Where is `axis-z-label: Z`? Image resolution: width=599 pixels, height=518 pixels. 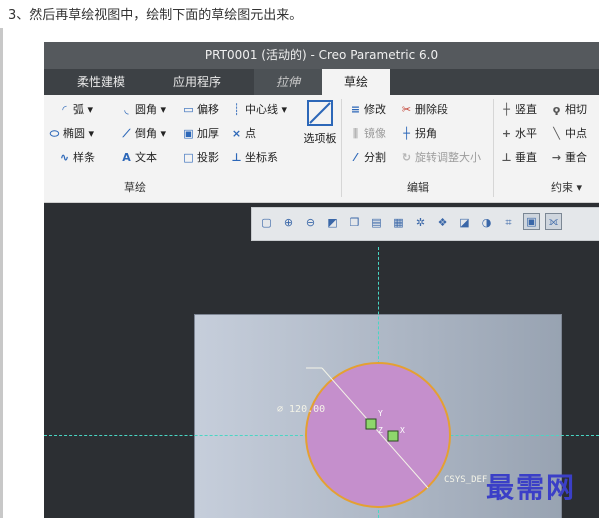
axis-z-label: Z is located at coordinates (380, 430).